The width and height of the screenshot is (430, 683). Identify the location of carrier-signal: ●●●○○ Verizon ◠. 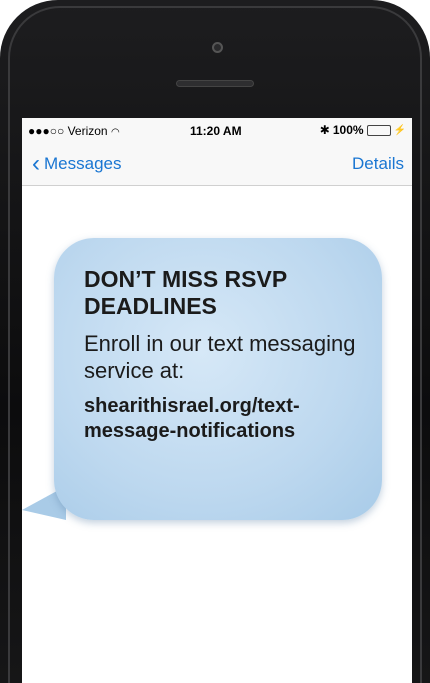
(74, 131).